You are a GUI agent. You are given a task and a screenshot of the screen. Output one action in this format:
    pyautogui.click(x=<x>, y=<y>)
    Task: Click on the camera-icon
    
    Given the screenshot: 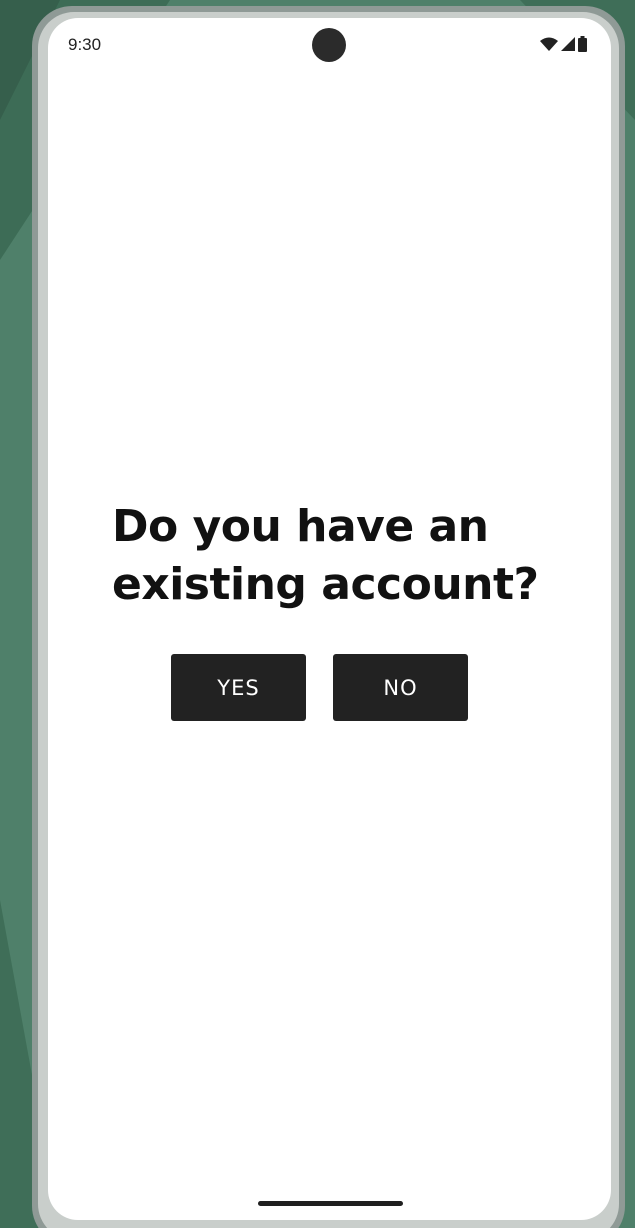 What is the action you would take?
    pyautogui.click(x=329, y=45)
    